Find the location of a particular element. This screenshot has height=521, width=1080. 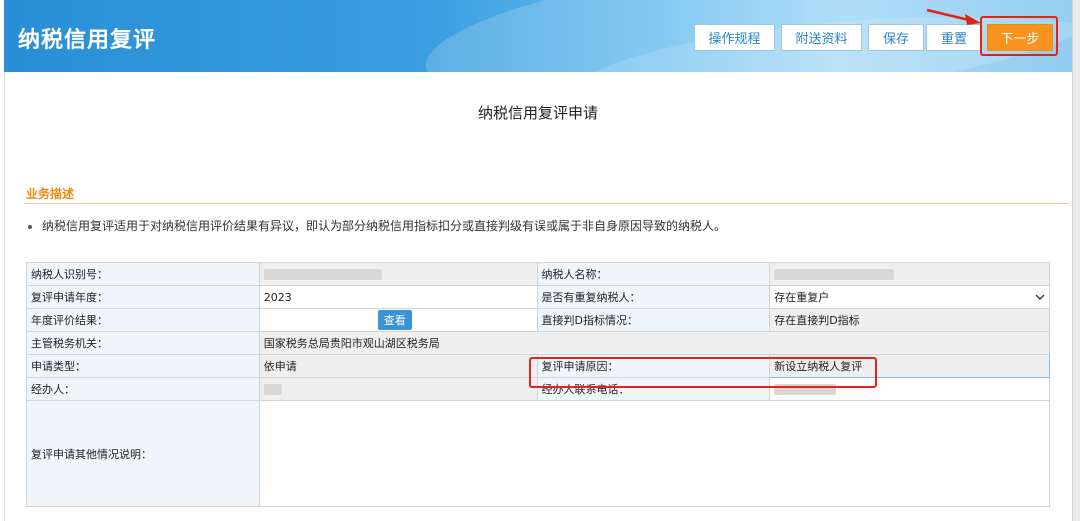

section-divider is located at coordinates (547, 203).